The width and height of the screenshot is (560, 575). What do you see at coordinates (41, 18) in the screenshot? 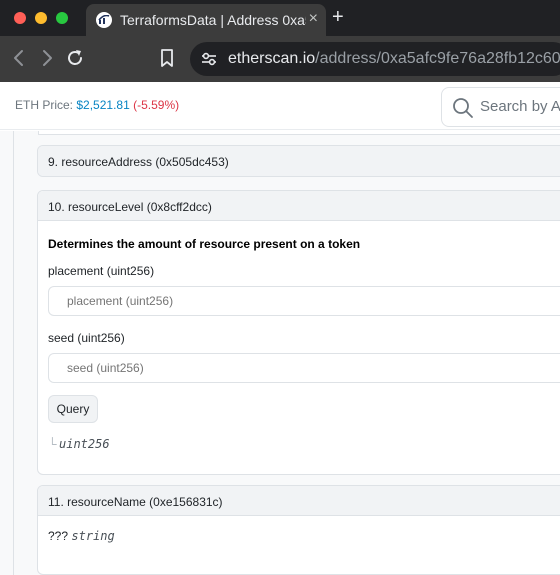
I see `minimize-window-button` at bounding box center [41, 18].